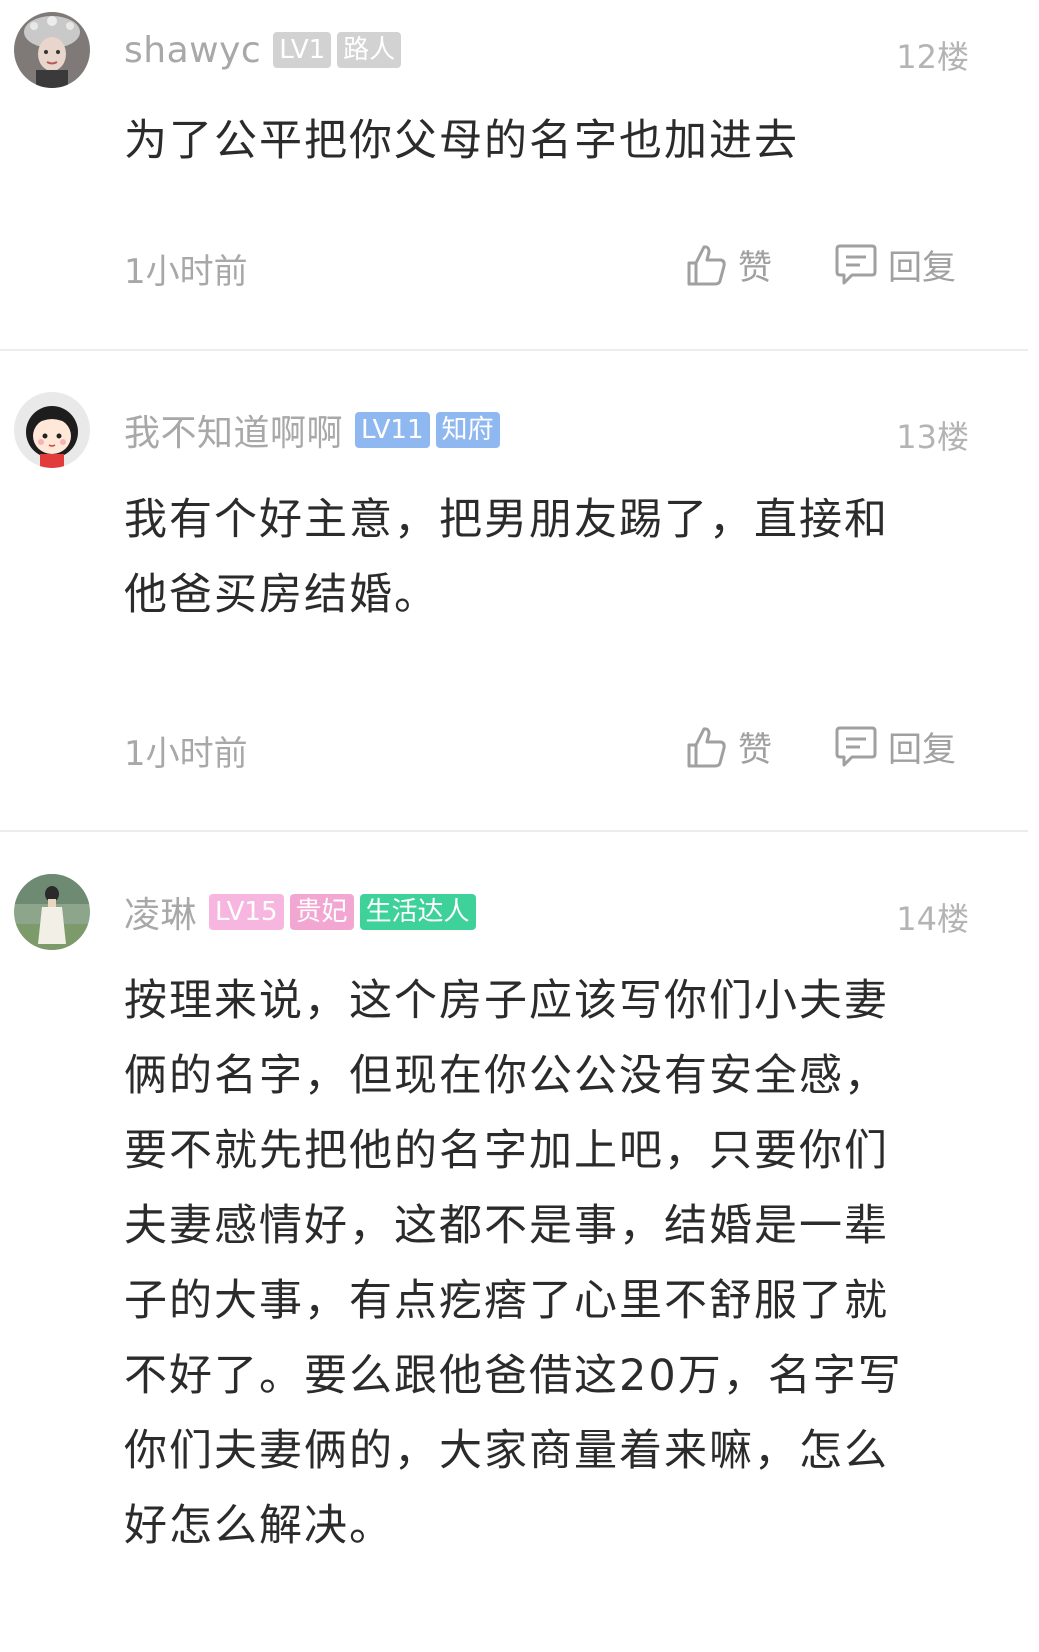  What do you see at coordinates (321, 912) in the screenshot?
I see `title-badge: 贵妃` at bounding box center [321, 912].